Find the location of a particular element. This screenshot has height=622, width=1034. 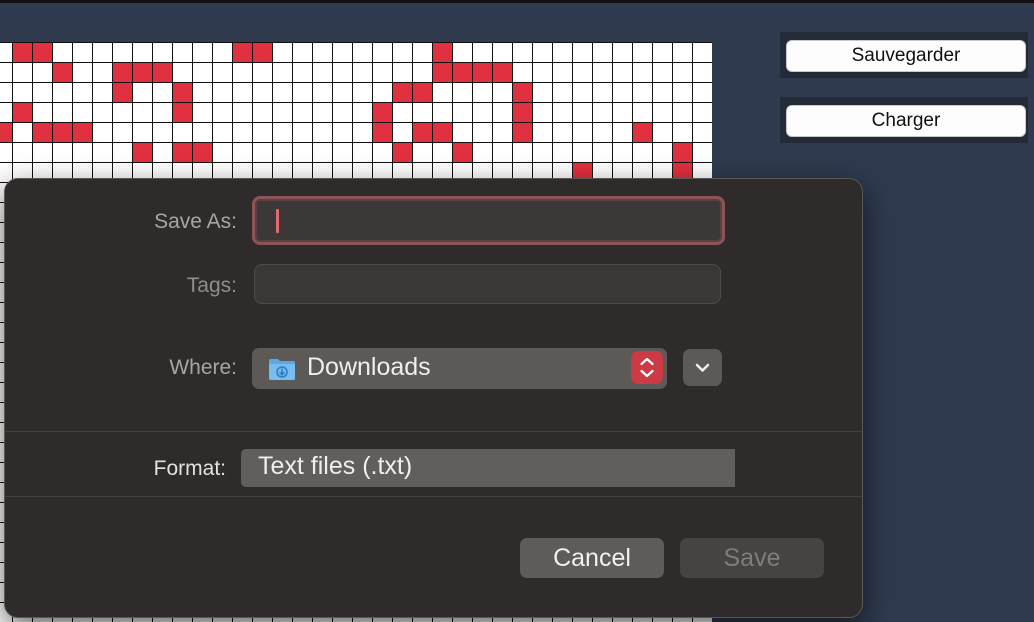

sauvegarder-button: Sauvegarder is located at coordinates (906, 56).